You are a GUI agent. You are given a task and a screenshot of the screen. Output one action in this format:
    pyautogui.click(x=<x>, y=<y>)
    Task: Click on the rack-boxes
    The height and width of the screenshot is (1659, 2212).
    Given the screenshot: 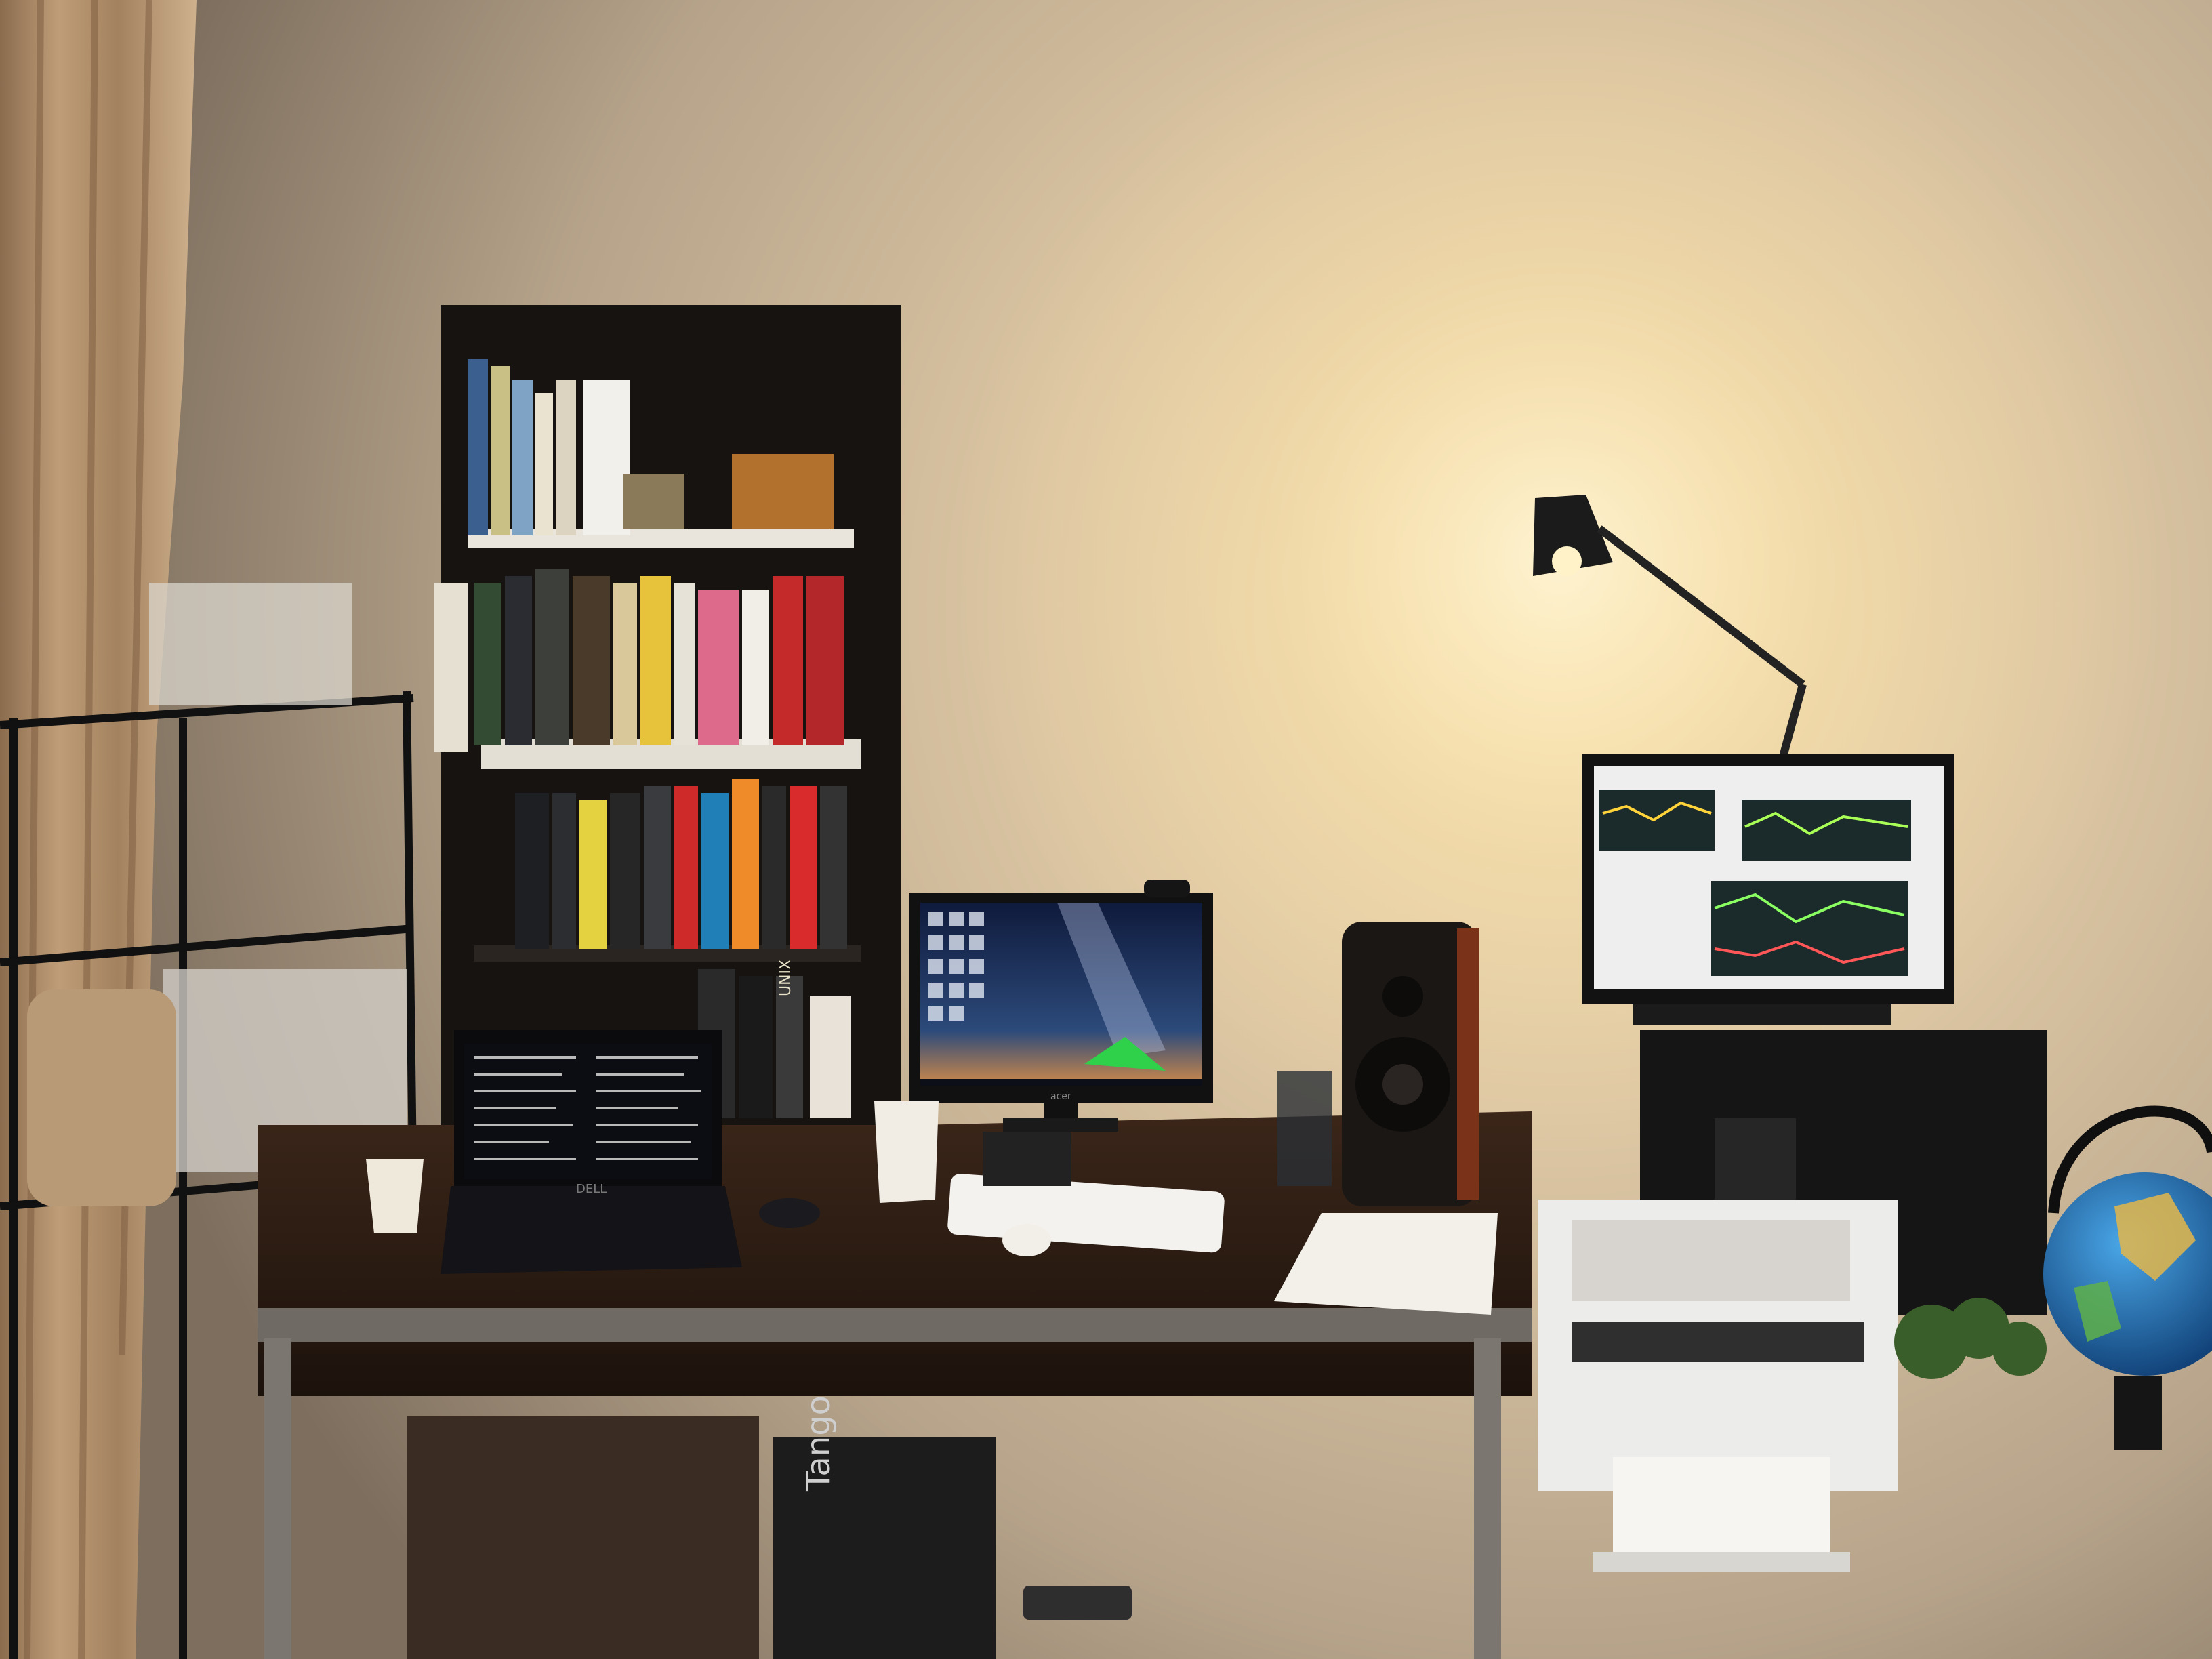 What is the action you would take?
    pyautogui.click(x=250, y=644)
    